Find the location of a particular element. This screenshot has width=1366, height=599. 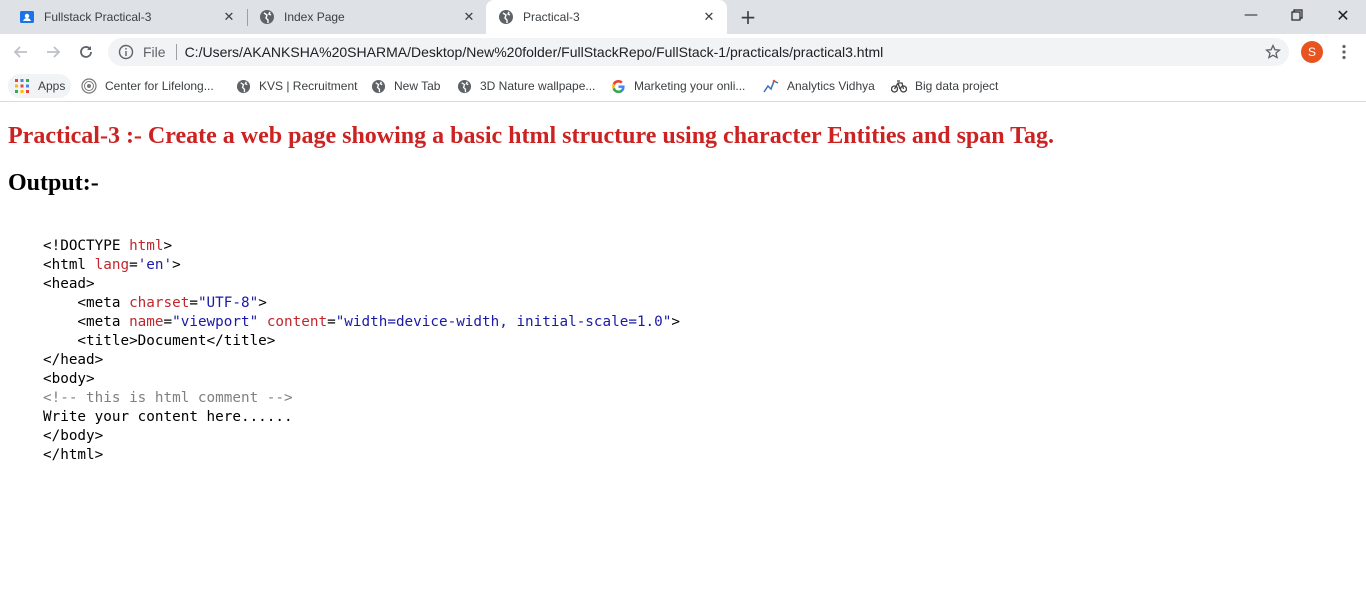

code-line: <title>Document</title> is located at coordinates (159, 341).